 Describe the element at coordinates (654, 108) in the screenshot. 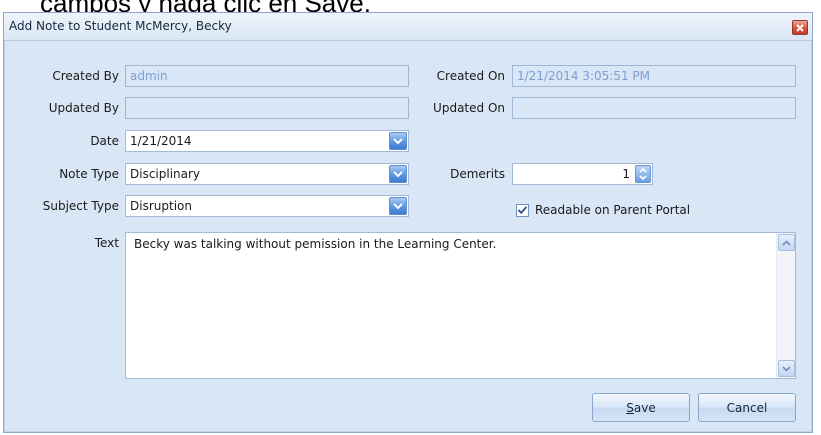

I see `updated-on-field` at that location.